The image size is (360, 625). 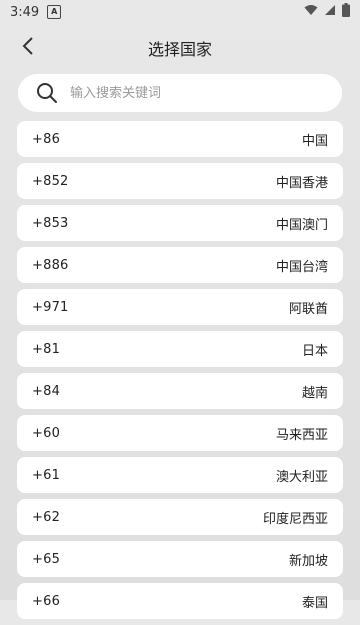 I want to click on country-item: +86 中国, so click(x=180, y=139).